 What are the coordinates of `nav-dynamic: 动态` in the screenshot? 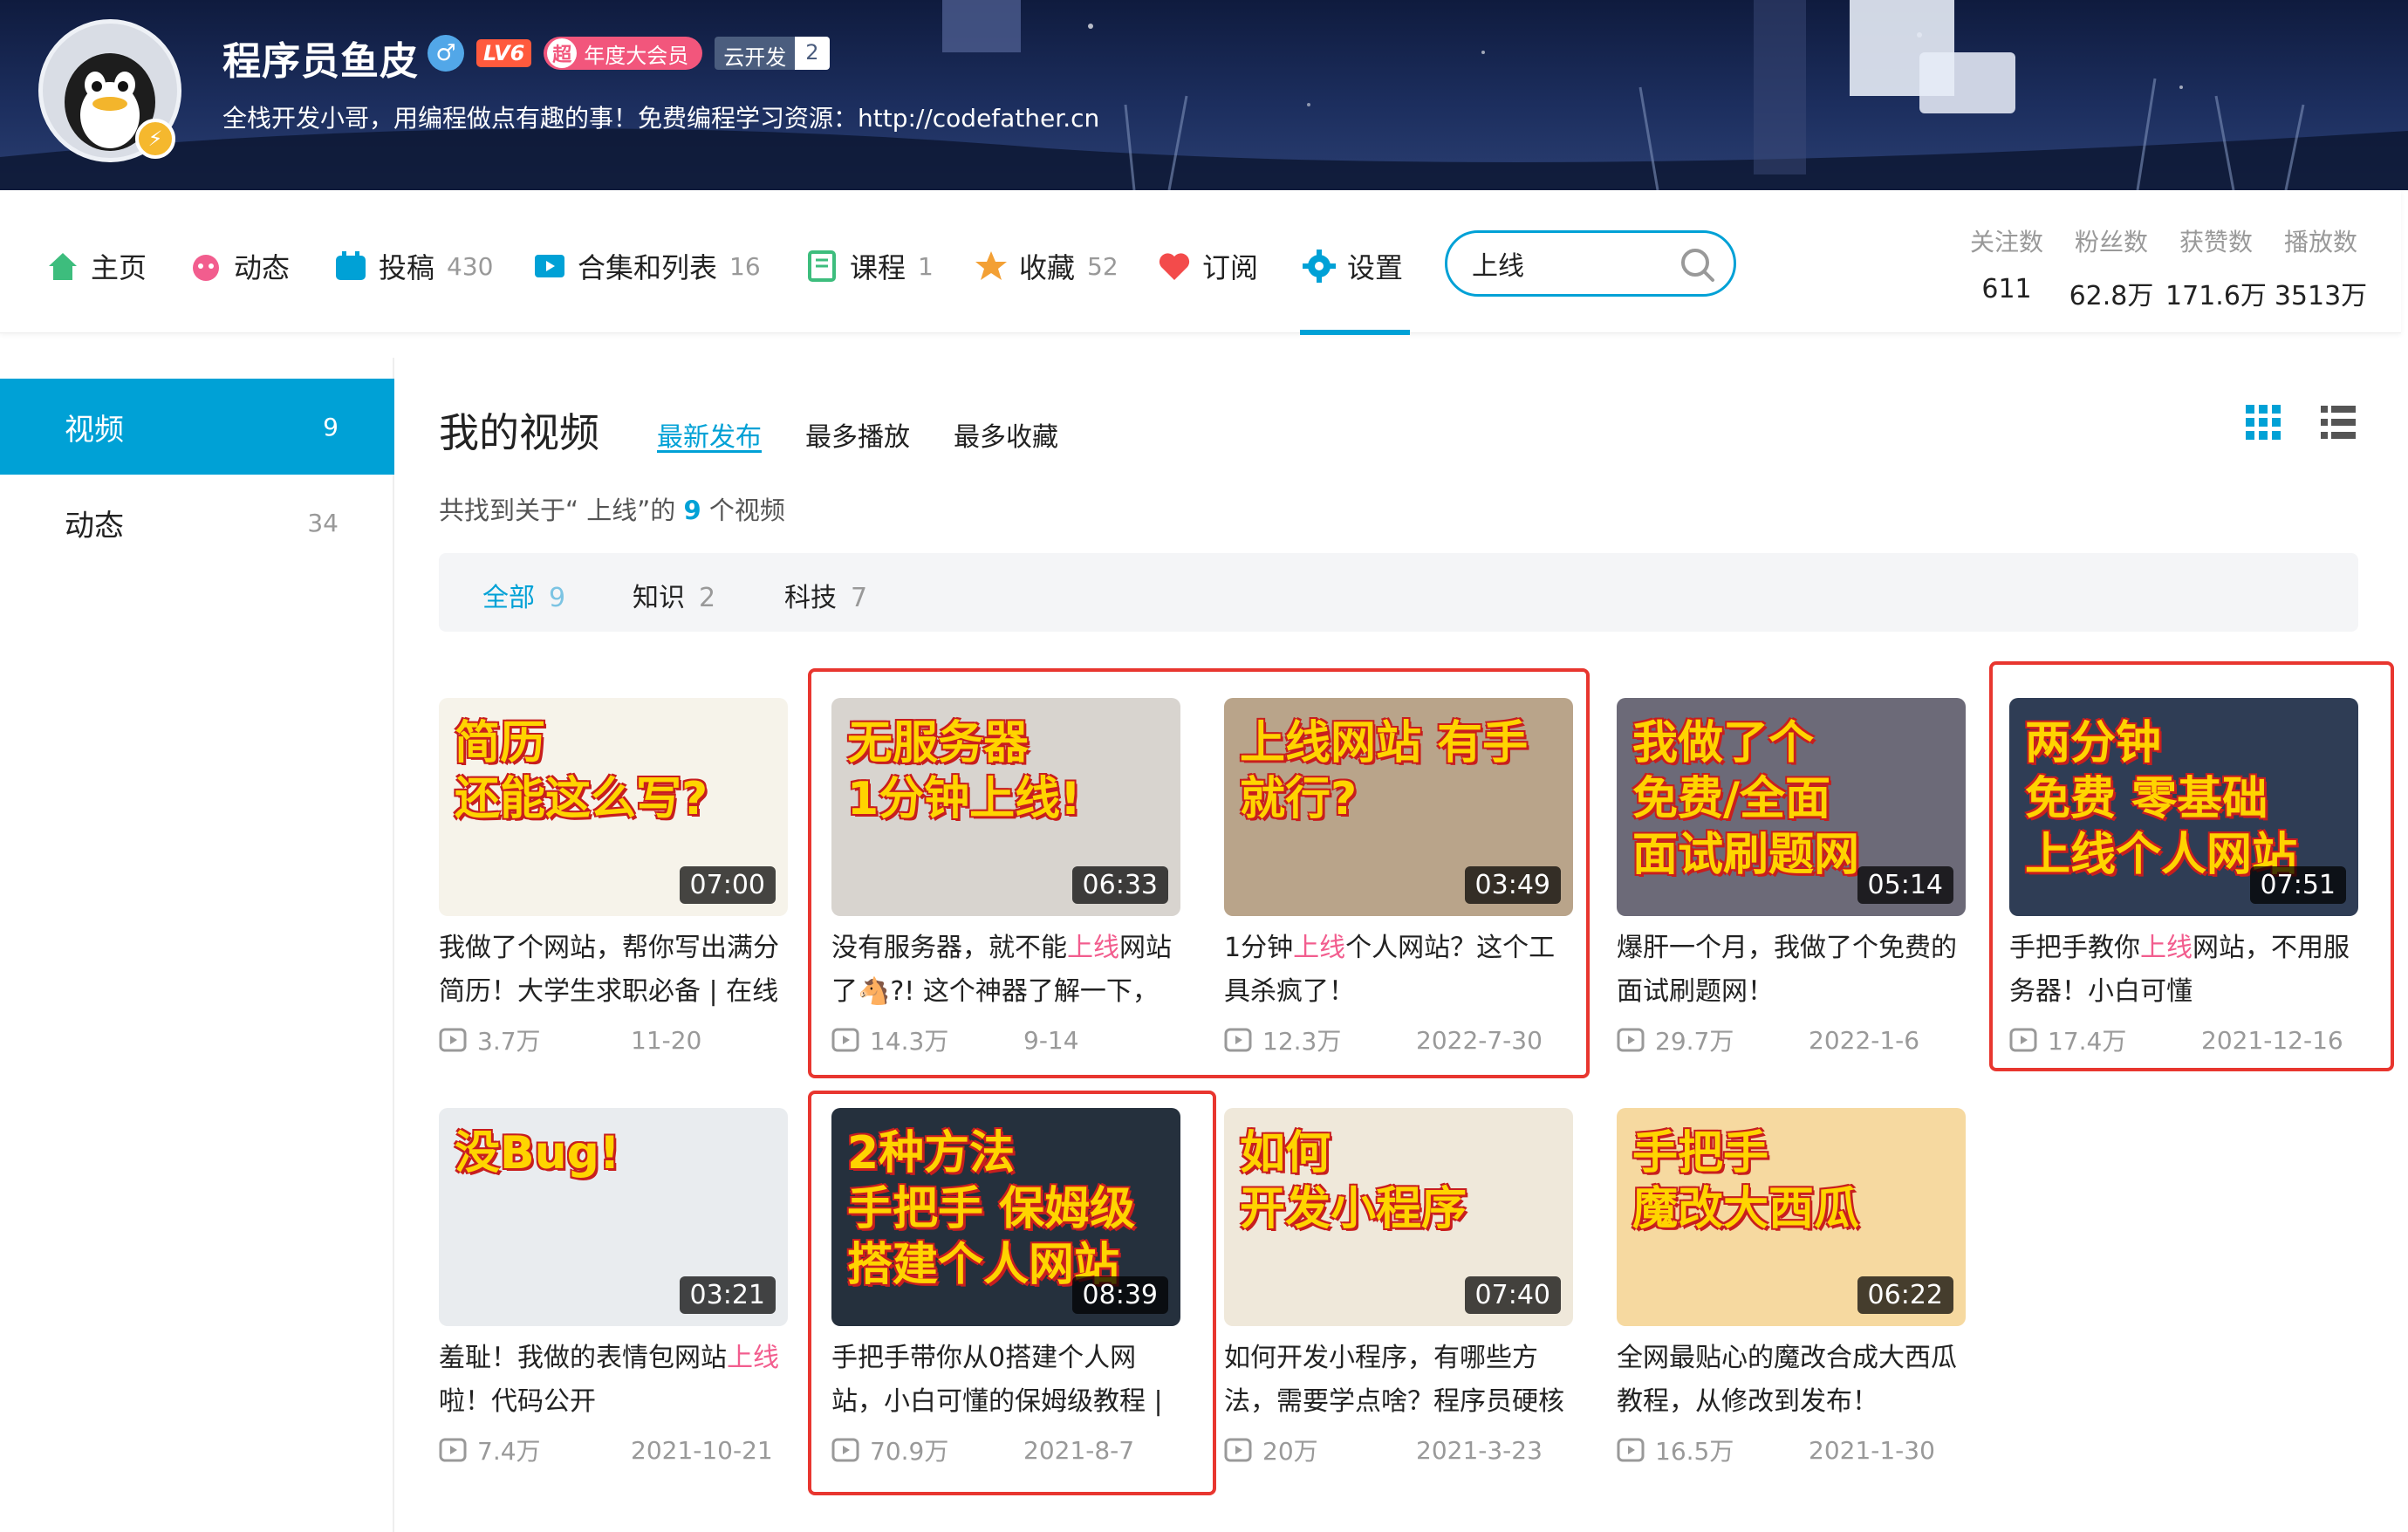 It's located at (239, 266).